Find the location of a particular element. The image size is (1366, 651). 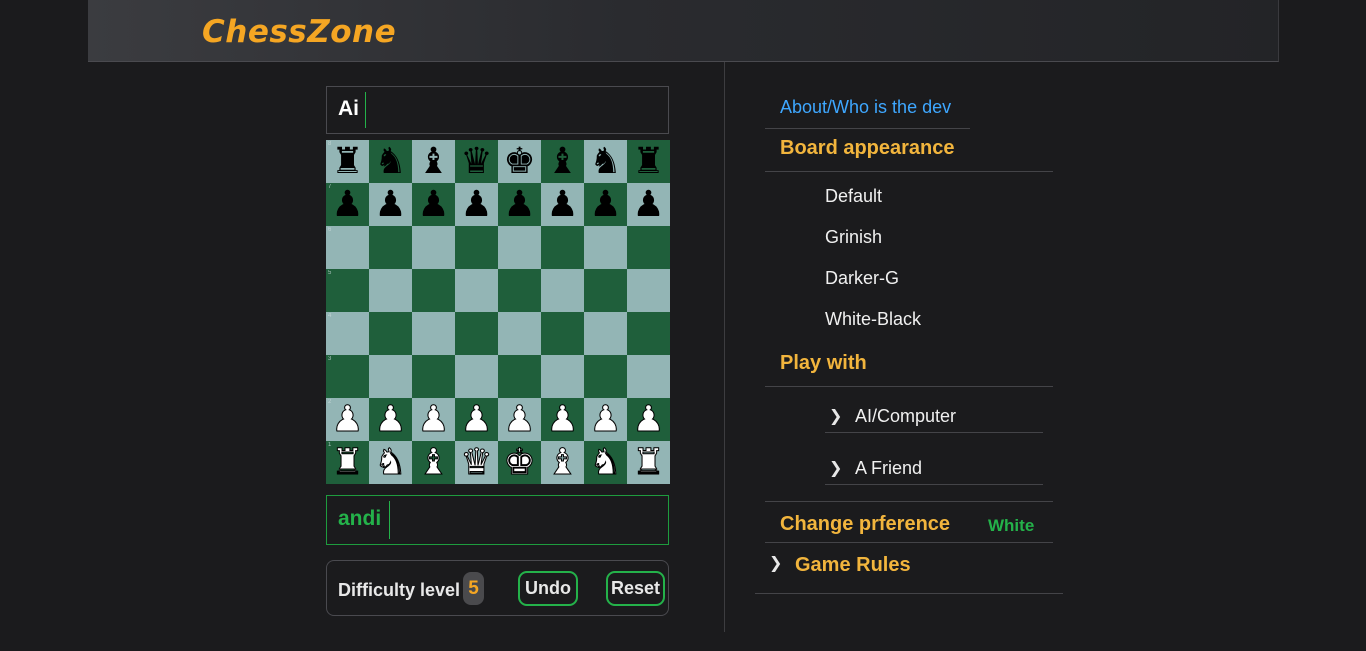

square-c7: ♟ is located at coordinates (433, 204).